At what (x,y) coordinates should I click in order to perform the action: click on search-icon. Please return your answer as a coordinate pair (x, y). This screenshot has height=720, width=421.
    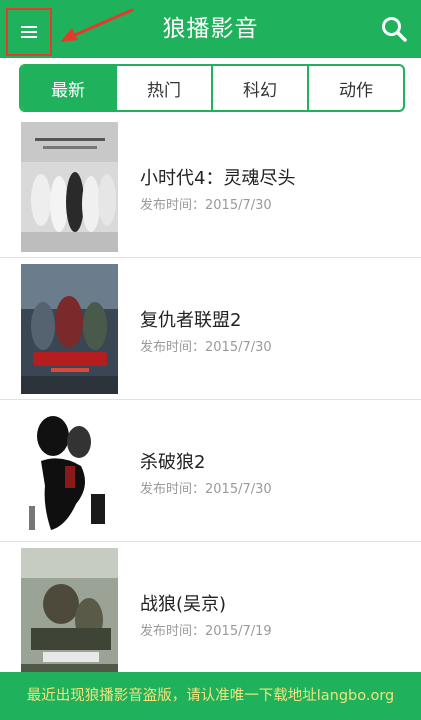
    Looking at the image, I should click on (394, 29).